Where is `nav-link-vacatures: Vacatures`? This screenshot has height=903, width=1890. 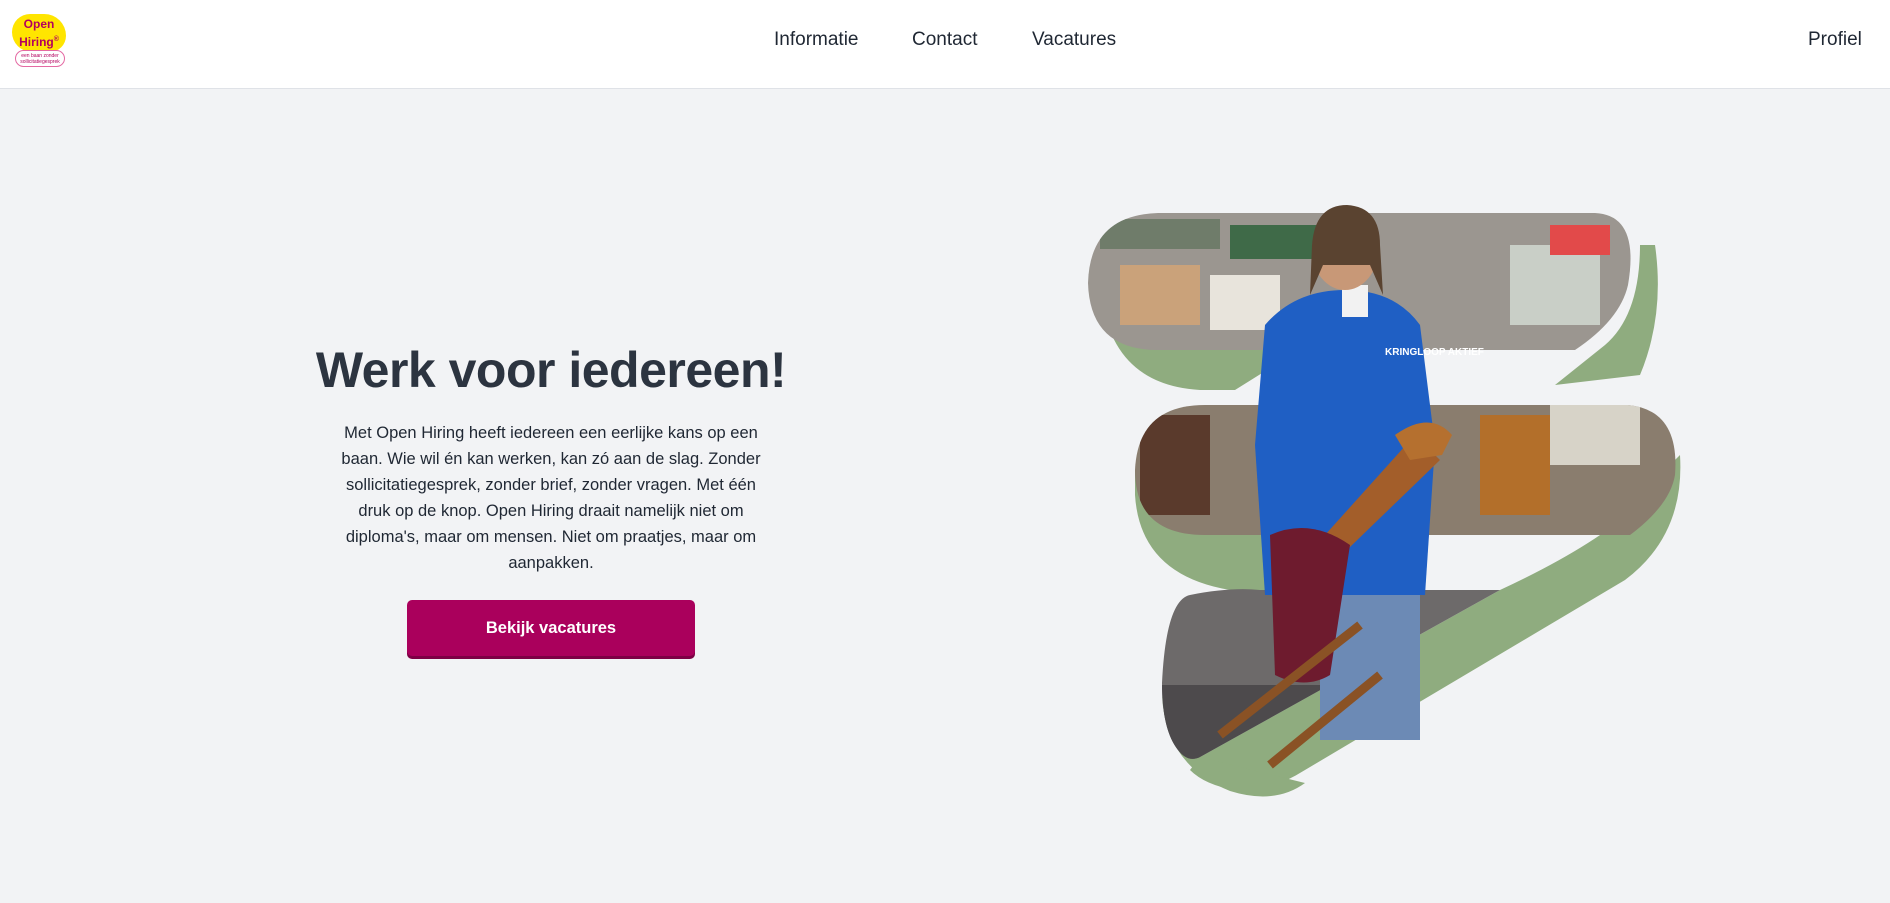 nav-link-vacatures: Vacatures is located at coordinates (1074, 44).